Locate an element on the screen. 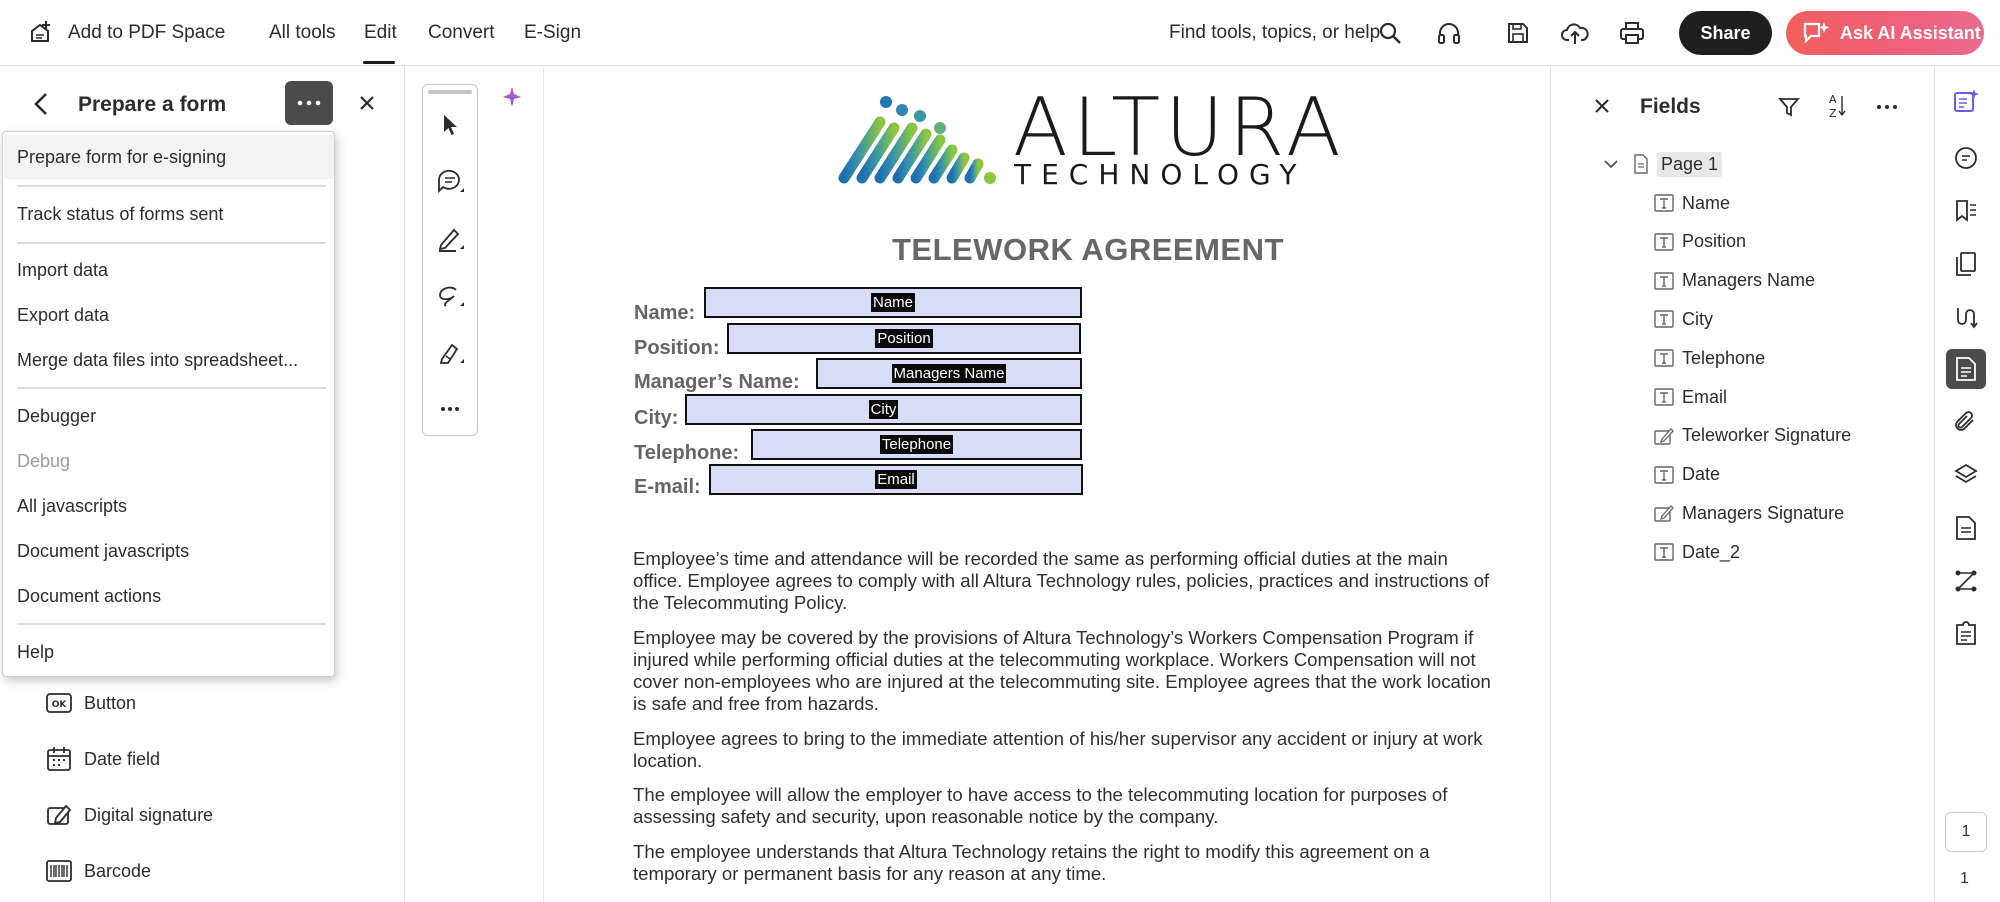  ask-ai-assistant-button: Ask AI Assistant is located at coordinates (1885, 33).